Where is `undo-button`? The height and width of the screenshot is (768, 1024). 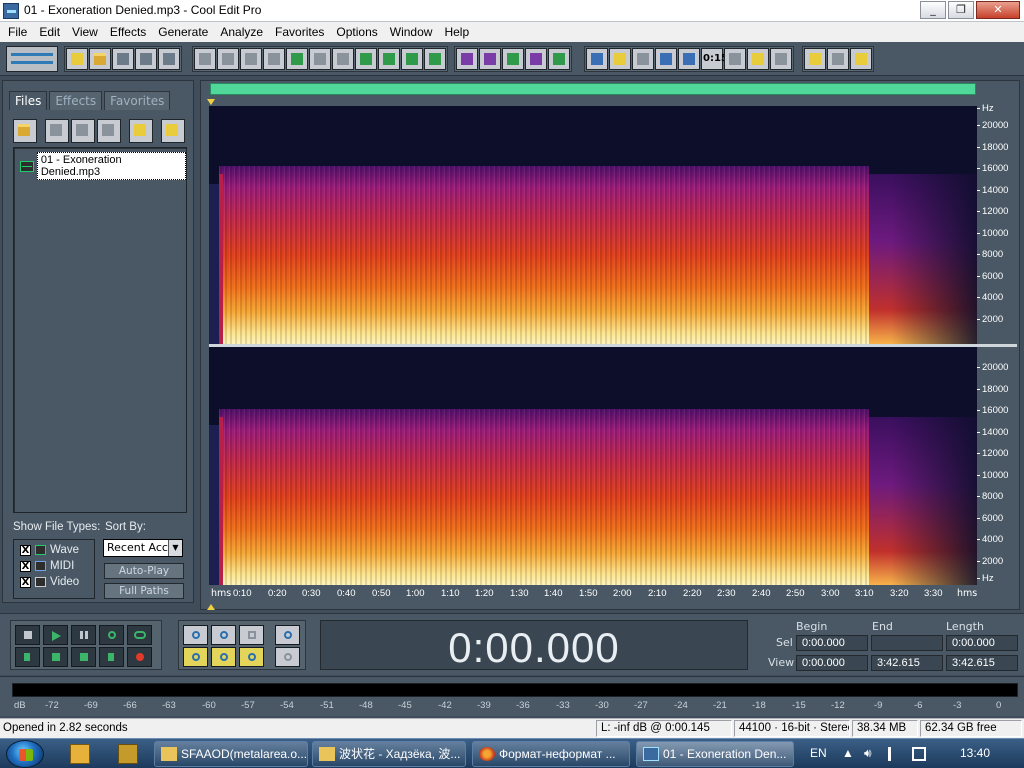
undo-button is located at coordinates (205, 59).